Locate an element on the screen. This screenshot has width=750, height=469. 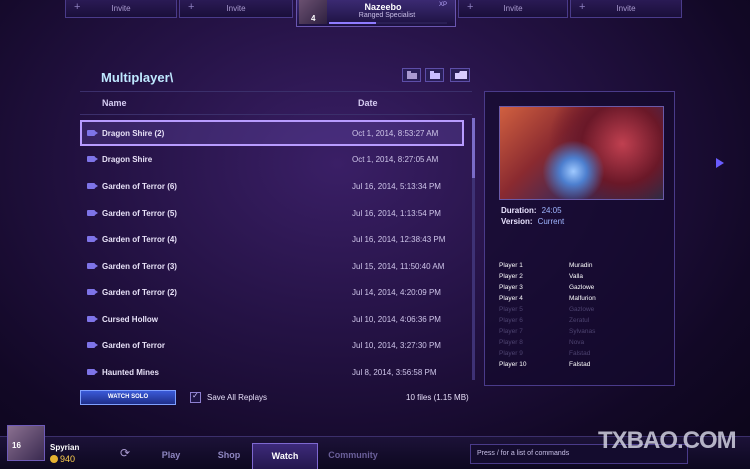
duration-value: 24:05 is located at coordinates (551, 210).